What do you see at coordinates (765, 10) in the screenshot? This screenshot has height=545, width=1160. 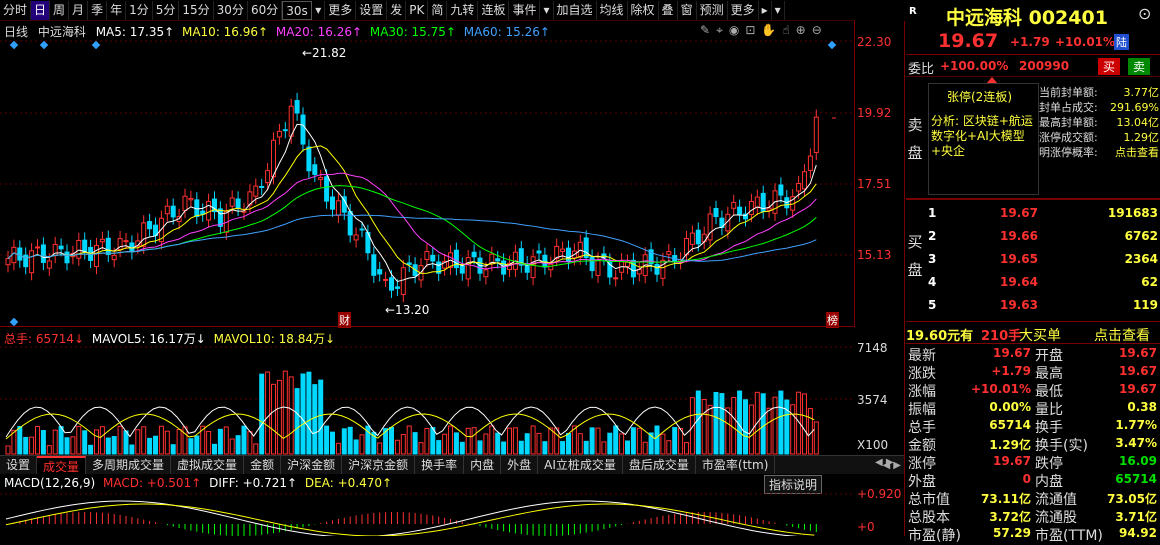 I see `toolbar-item-29: ▸` at bounding box center [765, 10].